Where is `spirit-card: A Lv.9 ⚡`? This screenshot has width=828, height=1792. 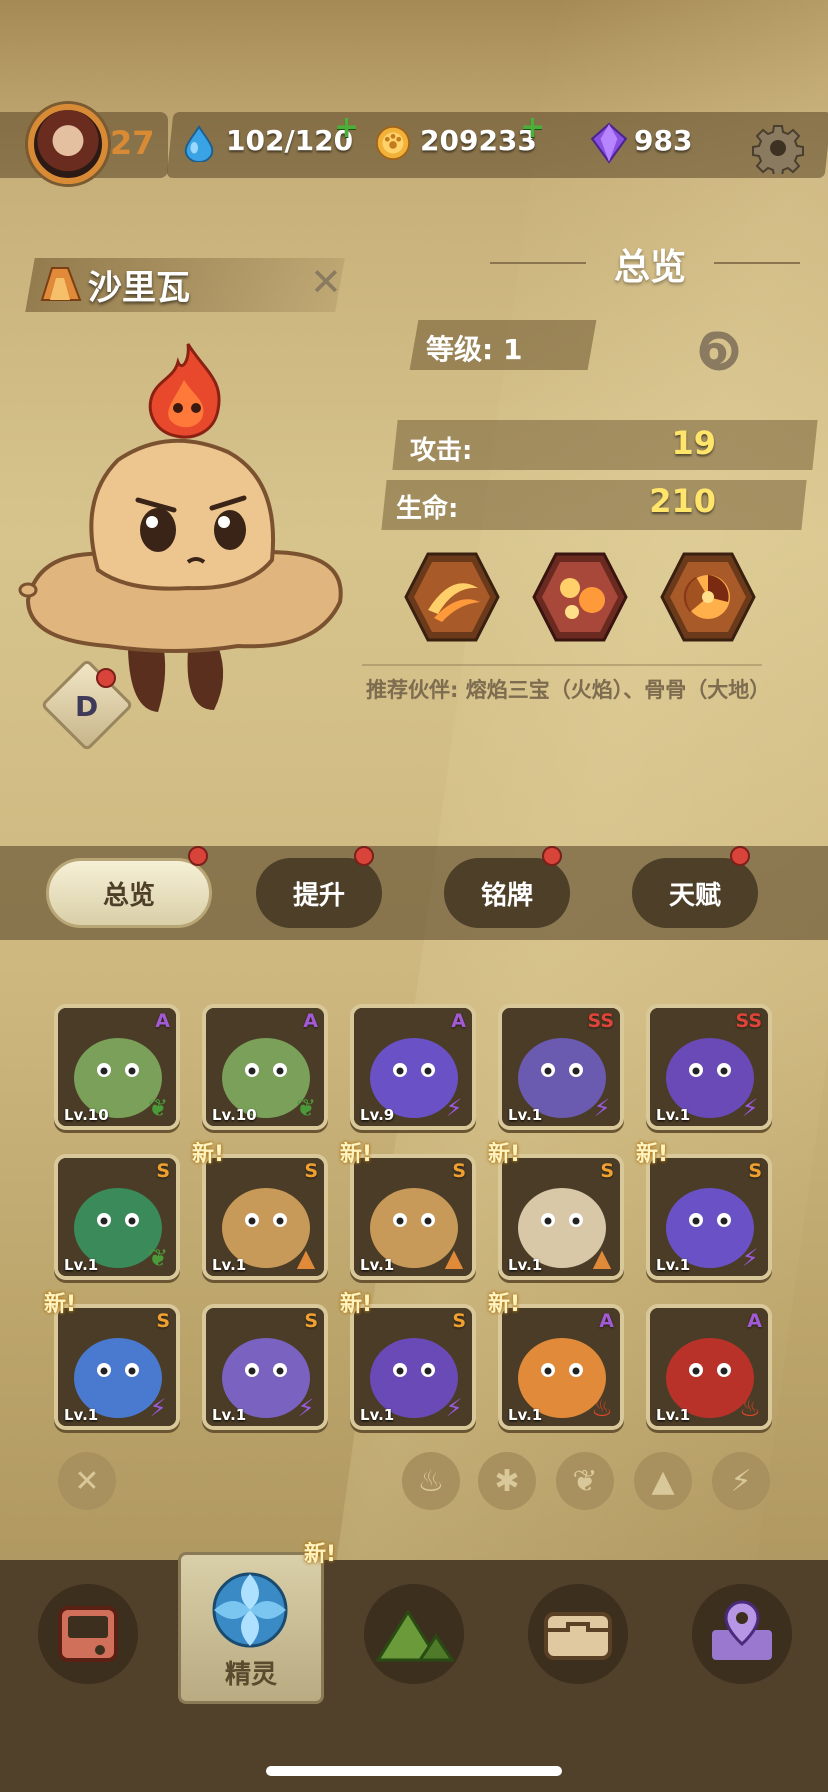 spirit-card: A Lv.9 ⚡ is located at coordinates (413, 1067).